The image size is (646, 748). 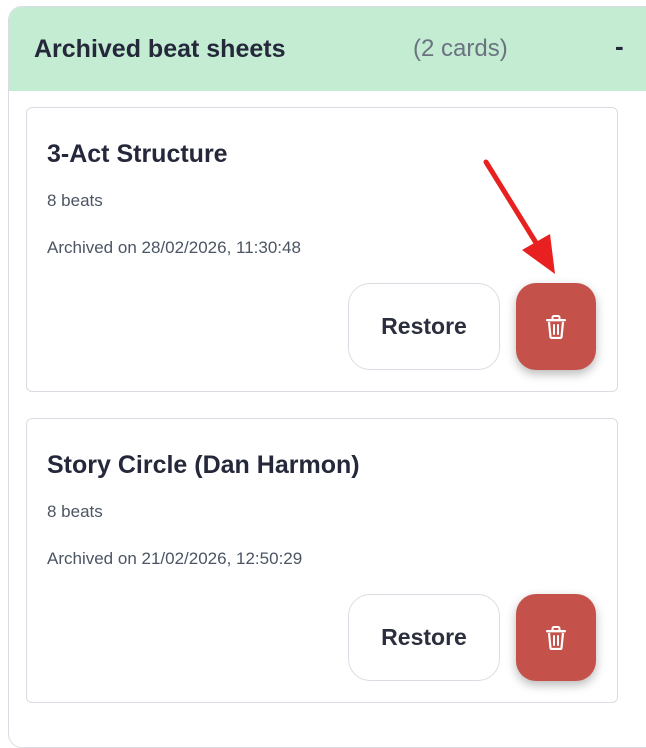 I want to click on card-title: Story Circle (Dan Harmon), so click(x=203, y=465).